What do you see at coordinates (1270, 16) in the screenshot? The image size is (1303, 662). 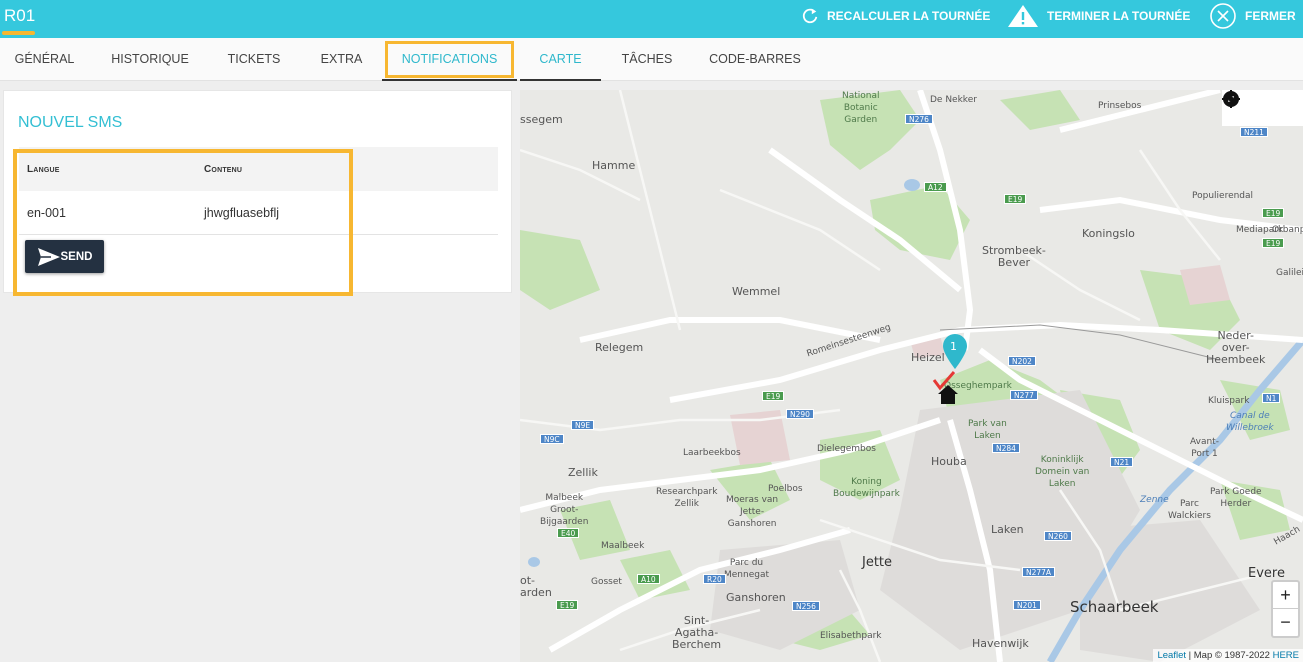 I see `close-label: FERMER` at bounding box center [1270, 16].